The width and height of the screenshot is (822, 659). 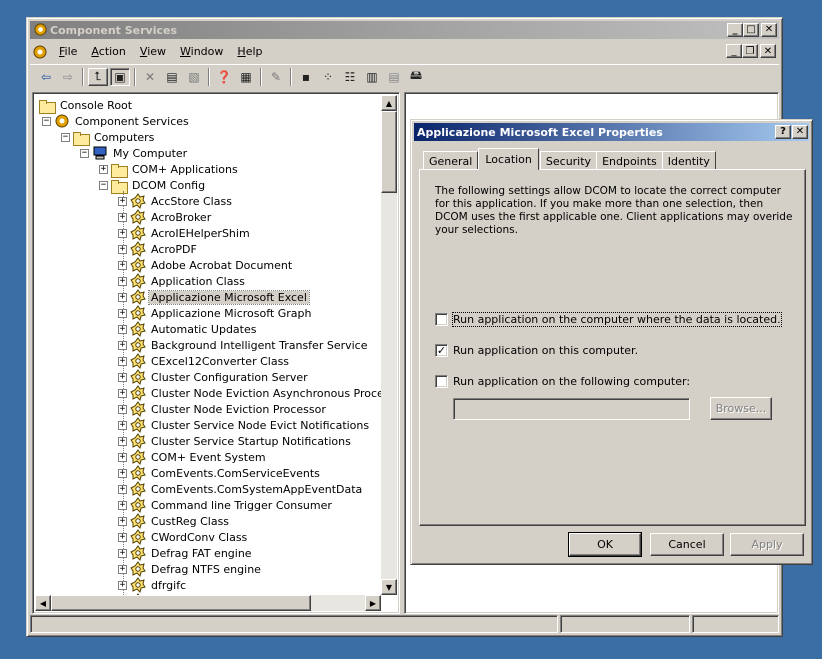 I want to click on dcom-app-item: AccStore Class, so click(x=182, y=201).